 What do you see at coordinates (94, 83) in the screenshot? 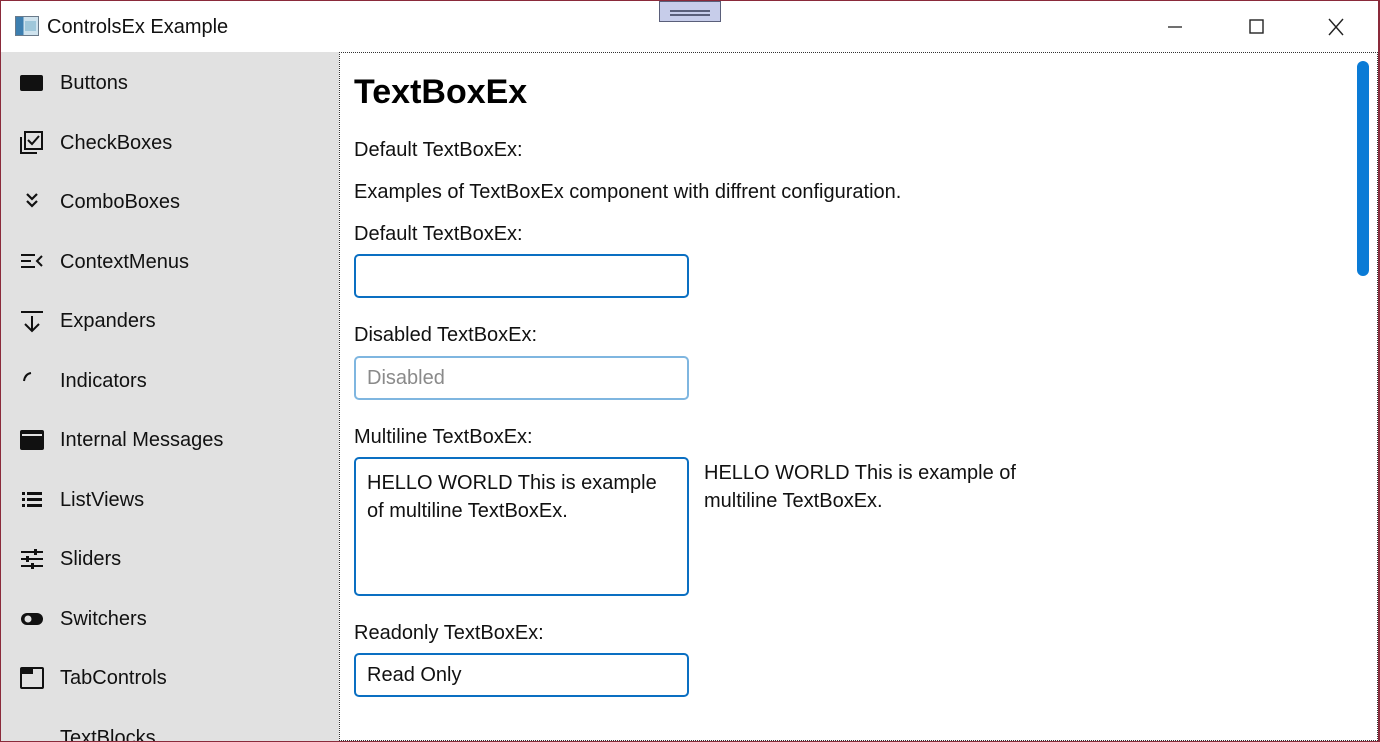
I see `sidebar-item-label: Buttons` at bounding box center [94, 83].